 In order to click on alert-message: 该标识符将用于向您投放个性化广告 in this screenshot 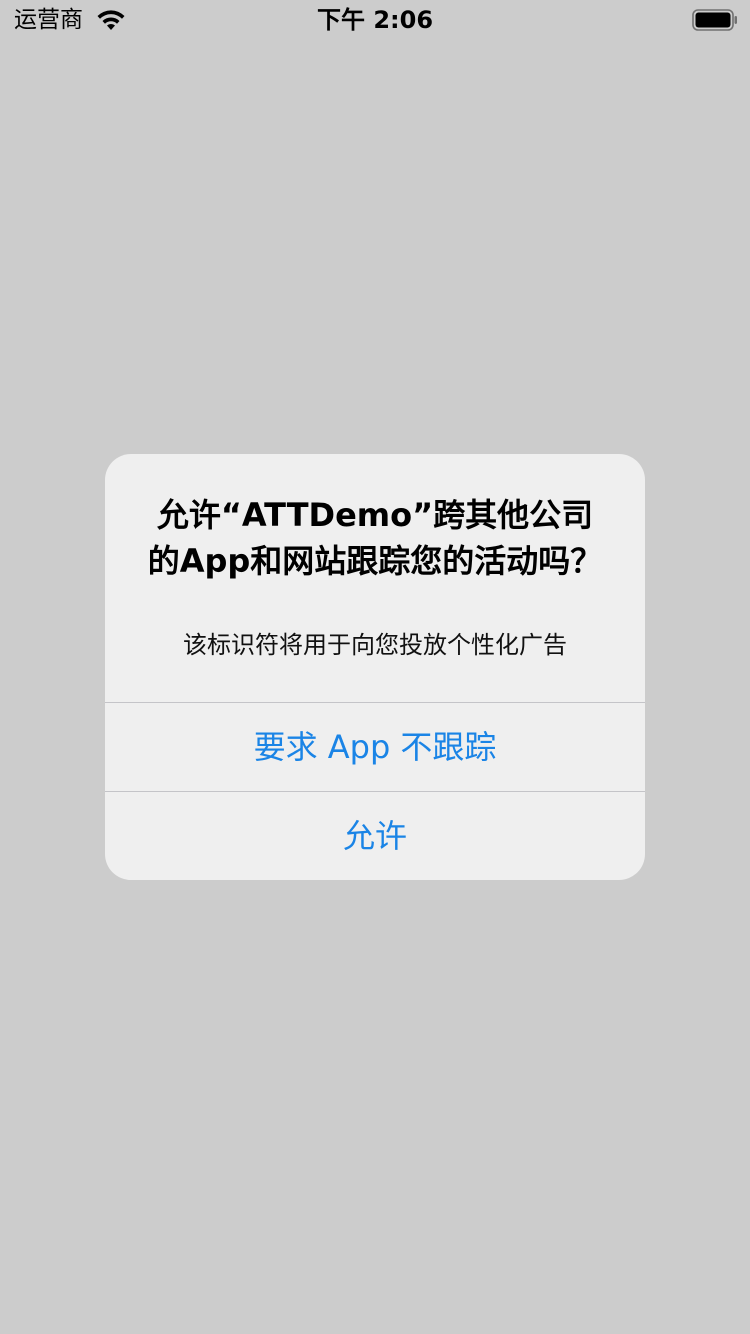, I will do `click(375, 645)`.